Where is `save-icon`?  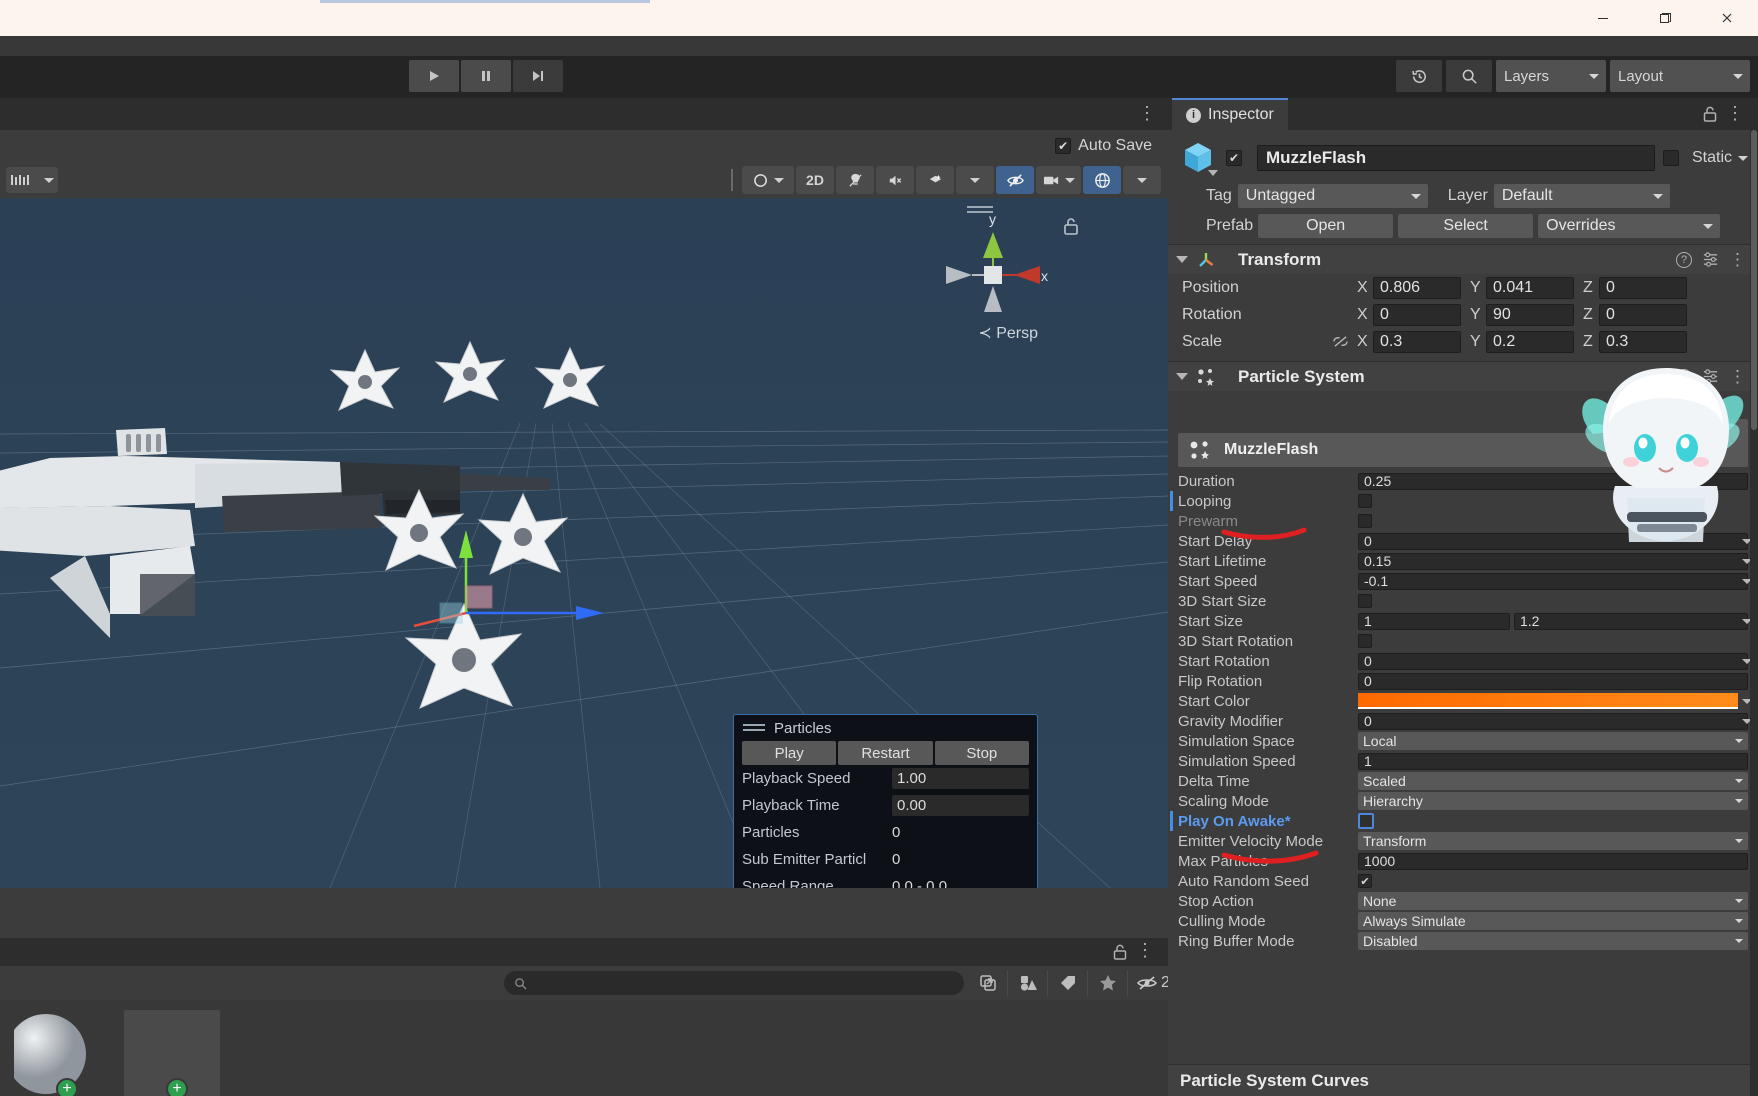
save-icon is located at coordinates (988, 983).